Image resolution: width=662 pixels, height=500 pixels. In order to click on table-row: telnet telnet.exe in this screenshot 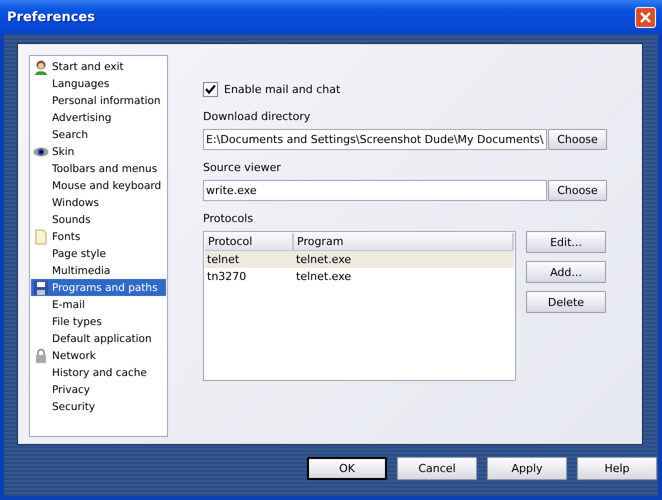, I will do `click(359, 259)`.